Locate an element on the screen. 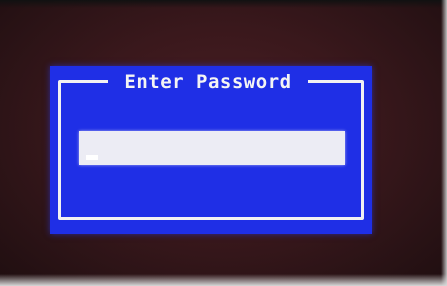 The width and height of the screenshot is (447, 286). dialog-title: Enter Password is located at coordinates (208, 82).